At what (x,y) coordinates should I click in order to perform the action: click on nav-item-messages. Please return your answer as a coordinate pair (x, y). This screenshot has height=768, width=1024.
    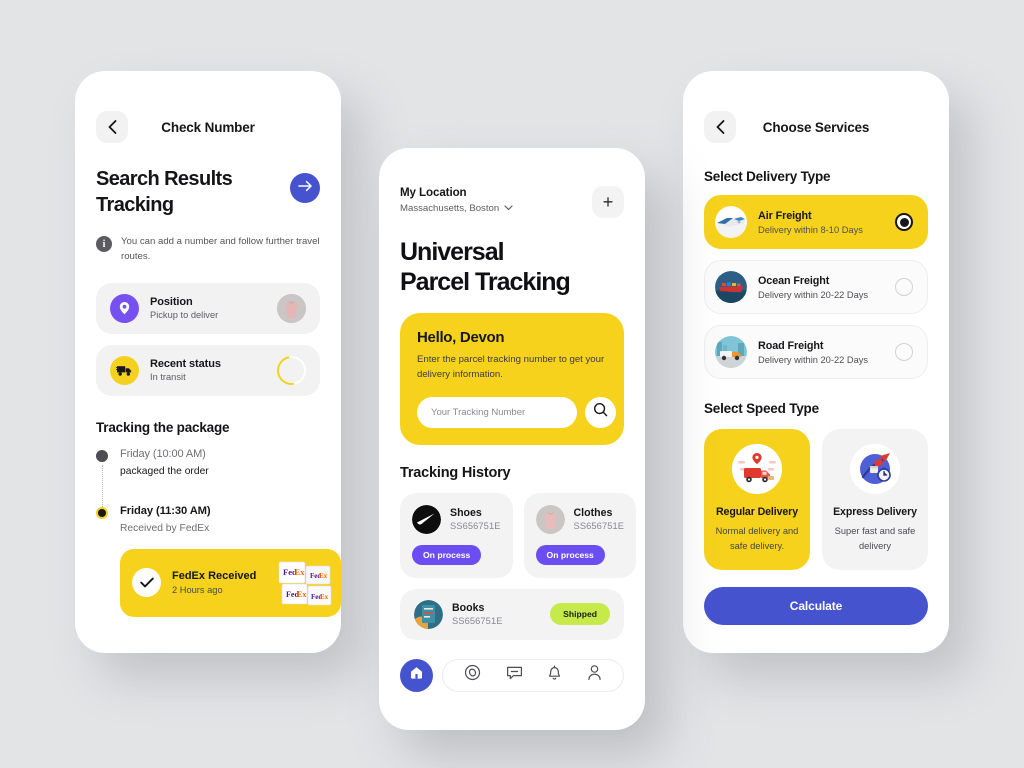
    Looking at the image, I should click on (514, 675).